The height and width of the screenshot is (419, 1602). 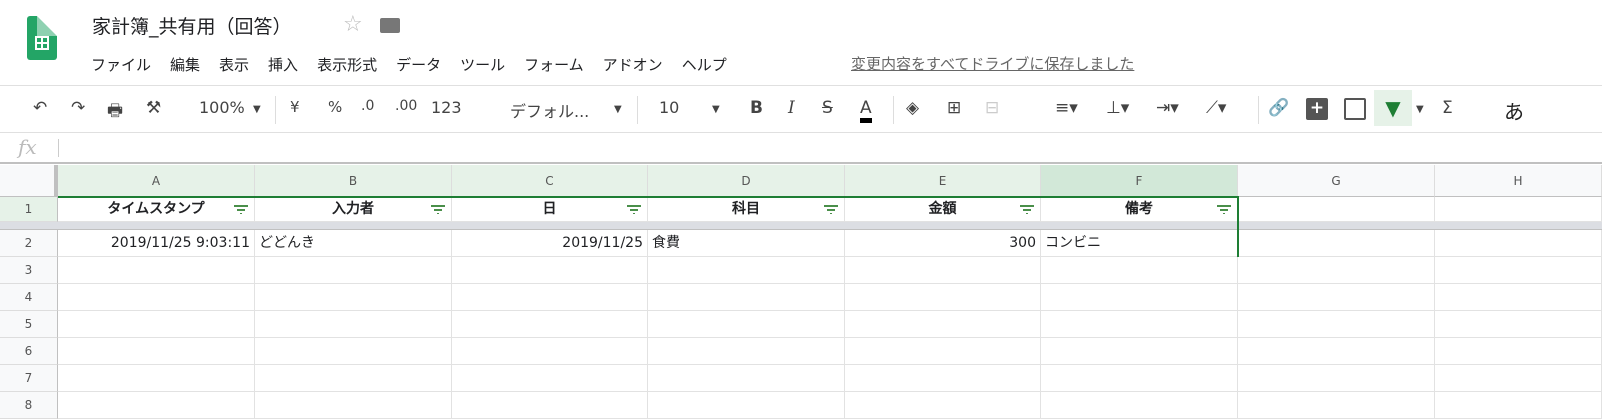 What do you see at coordinates (1336, 243) in the screenshot?
I see `cell-G2` at bounding box center [1336, 243].